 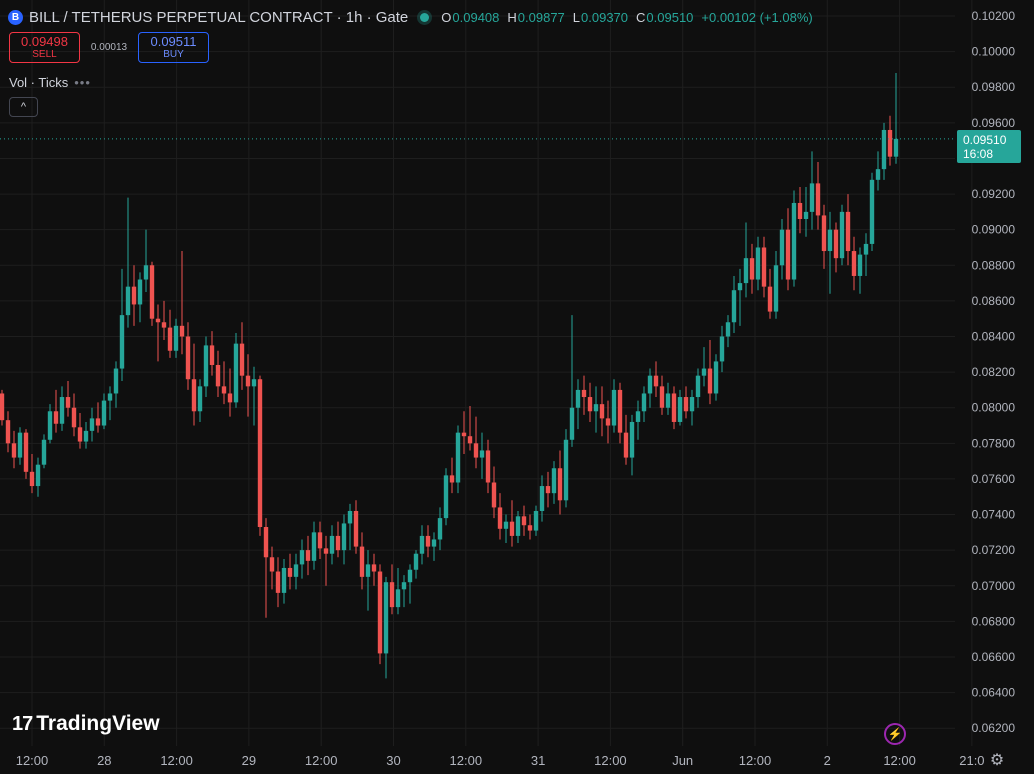 What do you see at coordinates (994, 301) in the screenshot?
I see `price-tick-label: 0.08600` at bounding box center [994, 301].